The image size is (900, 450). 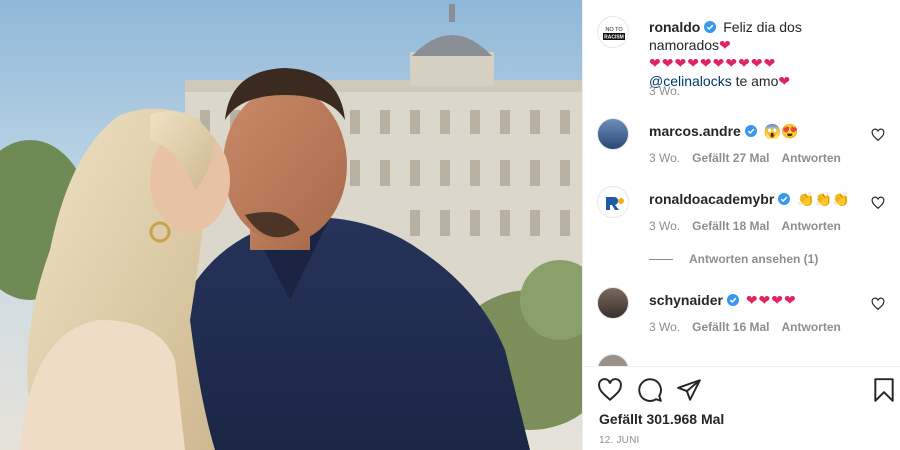 I want to click on comment-text: schynaider ❤❤❤❤, so click(x=756, y=300).